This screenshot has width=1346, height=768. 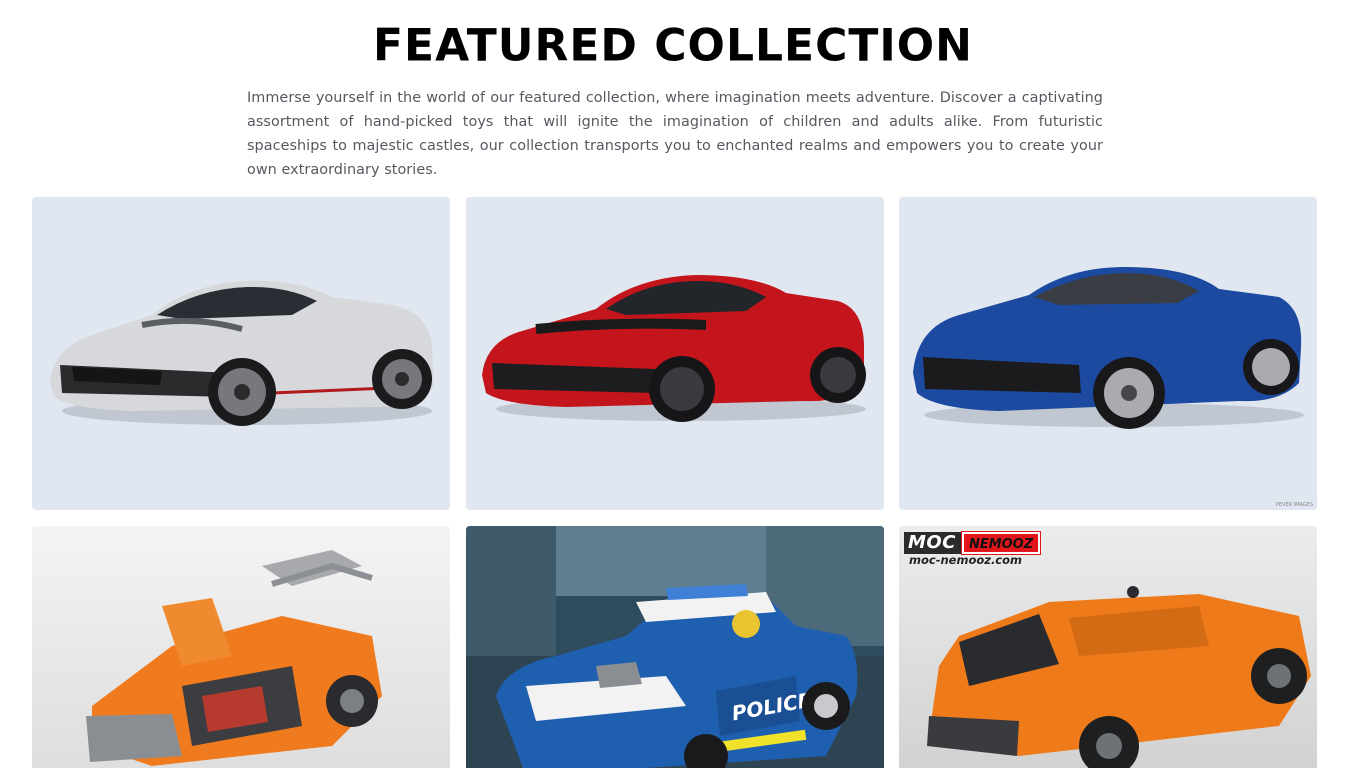 I want to click on product-card-orange-pickup: MOC NEMOOZ moc-nemooz.com, so click(x=1108, y=647).